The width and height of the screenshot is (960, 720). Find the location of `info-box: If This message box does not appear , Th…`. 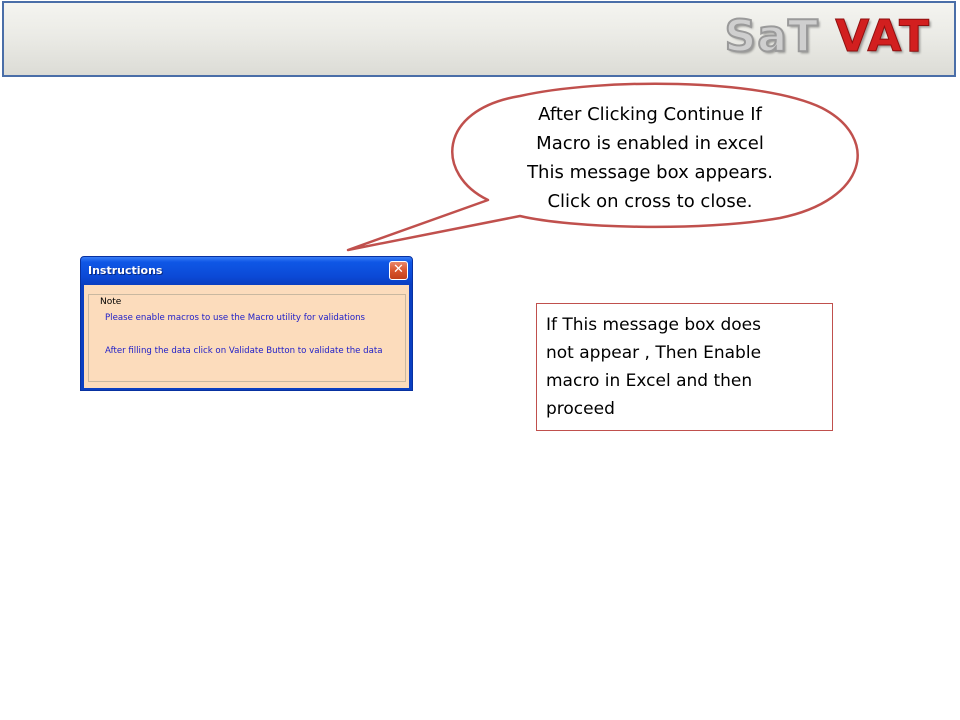

info-box: If This message box does not appear , Th… is located at coordinates (684, 367).